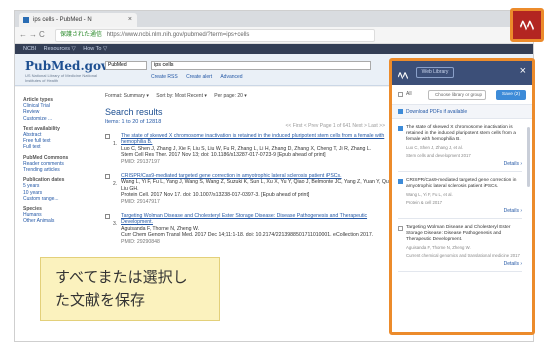  I want to click on database-select: PubMed, so click(126, 65).